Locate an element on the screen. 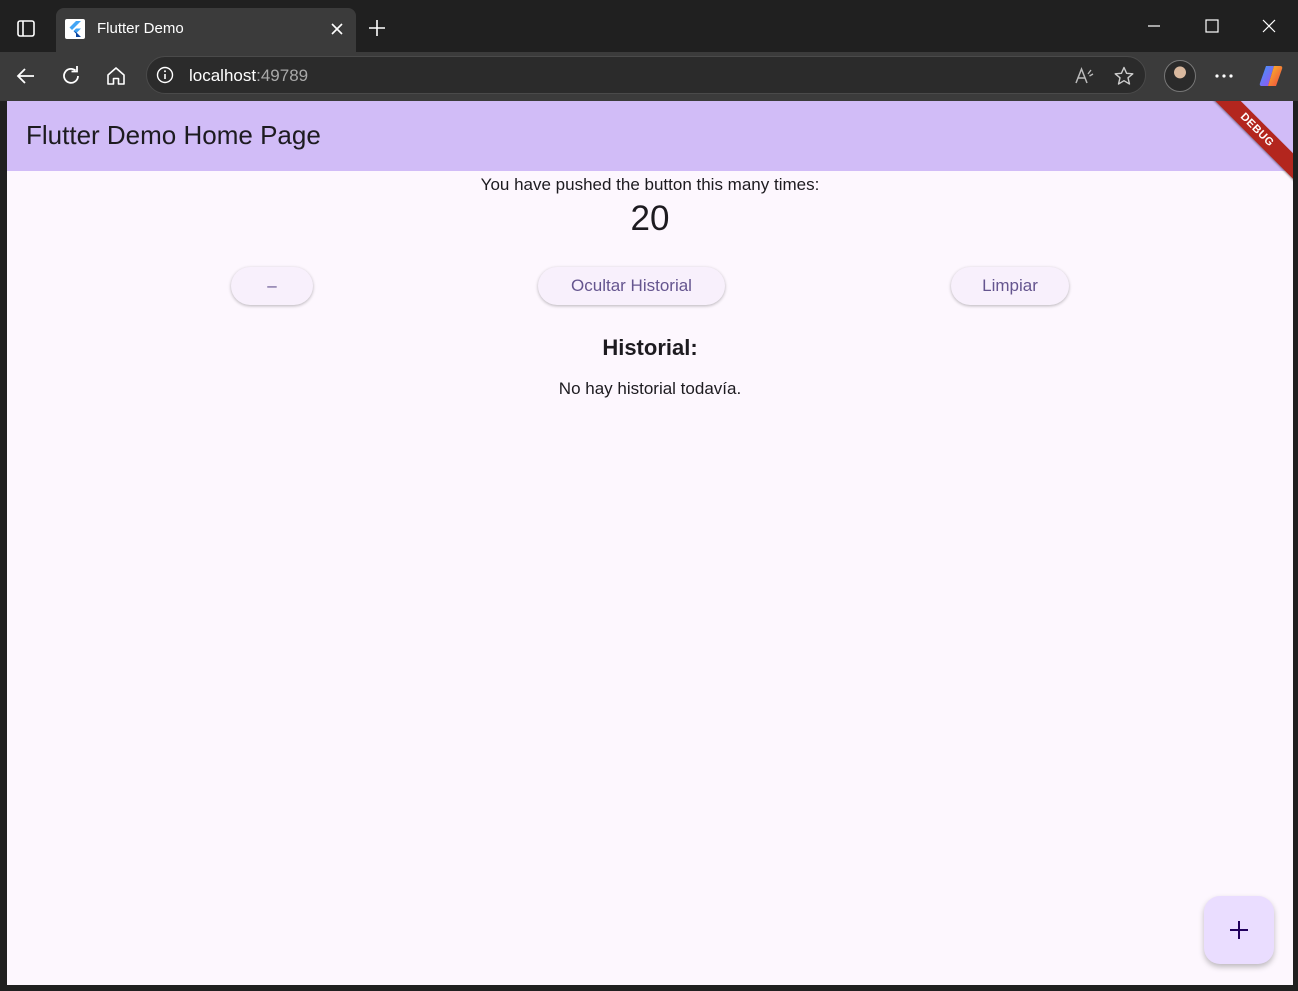 This screenshot has height=991, width=1298. app-bar: Flutter Demo Home Page DEBUG is located at coordinates (650, 143).